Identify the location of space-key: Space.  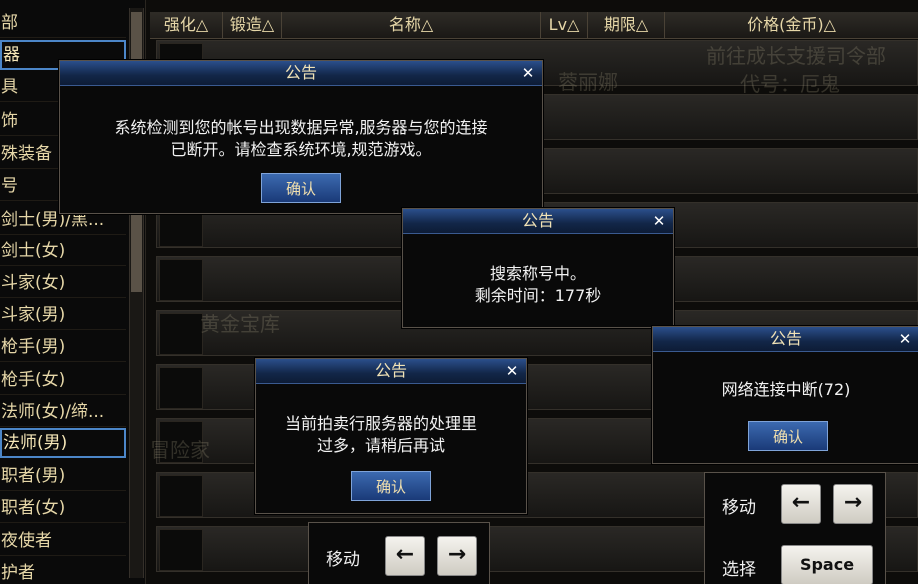
(827, 564).